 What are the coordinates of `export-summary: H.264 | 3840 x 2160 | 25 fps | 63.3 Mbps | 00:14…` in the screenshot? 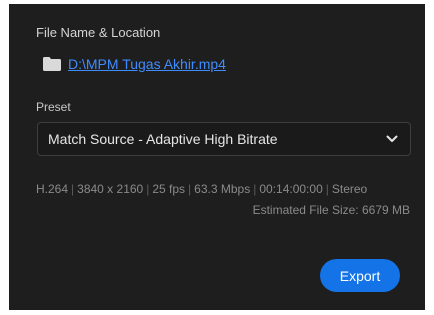 It's located at (223, 189).